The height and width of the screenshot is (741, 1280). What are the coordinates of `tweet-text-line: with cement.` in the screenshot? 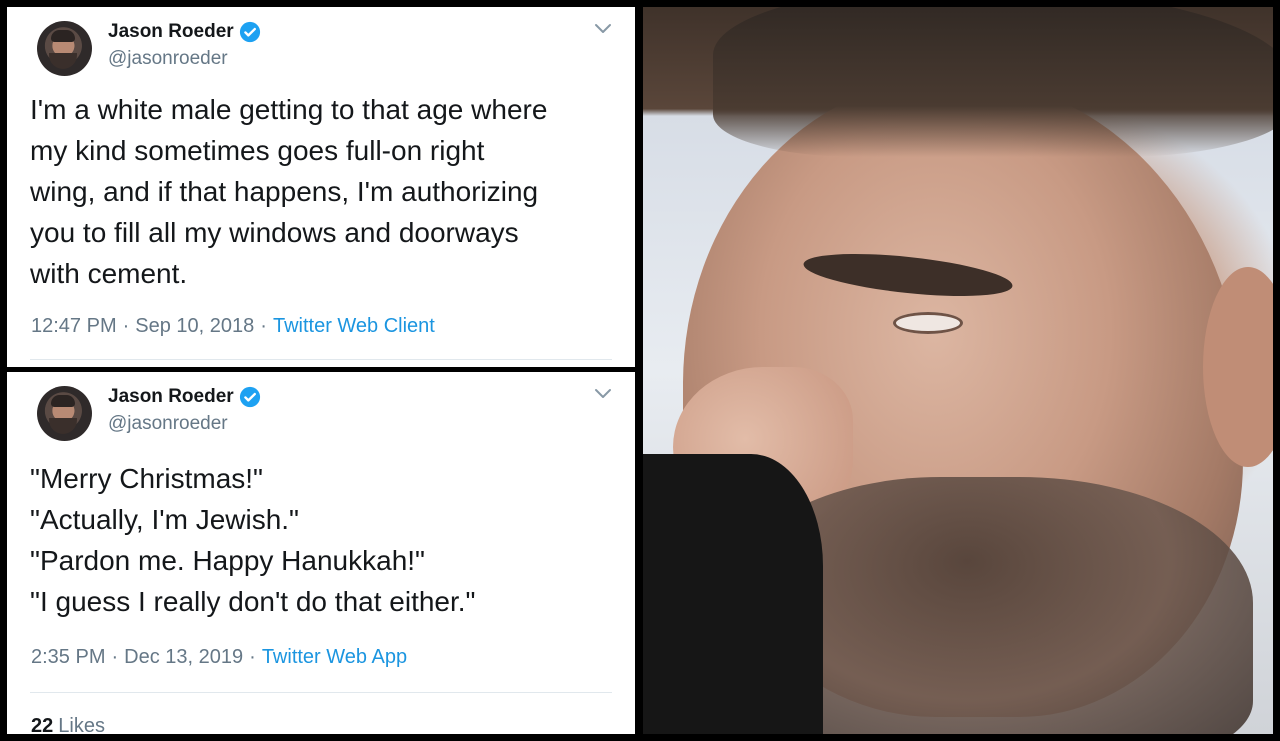 It's located at (109, 273).